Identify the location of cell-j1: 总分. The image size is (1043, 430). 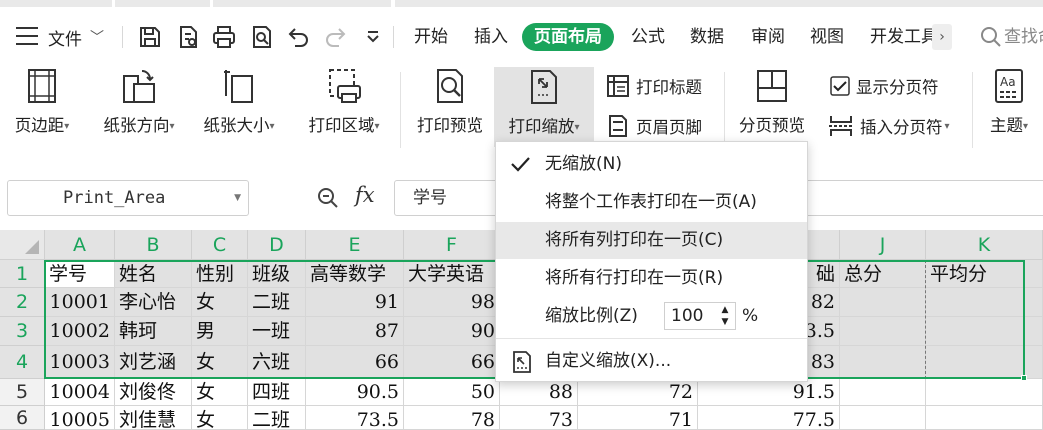
(883, 274).